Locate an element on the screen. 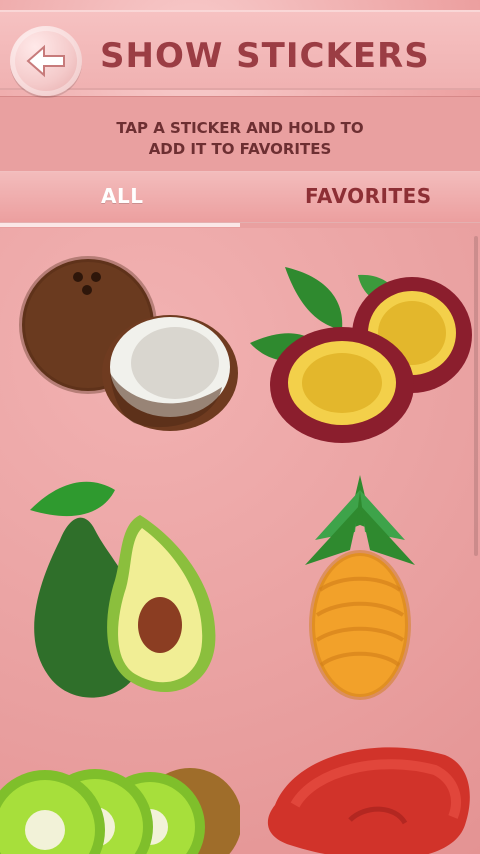 The height and width of the screenshot is (854, 480). sticker-avocado is located at coordinates (125, 590).